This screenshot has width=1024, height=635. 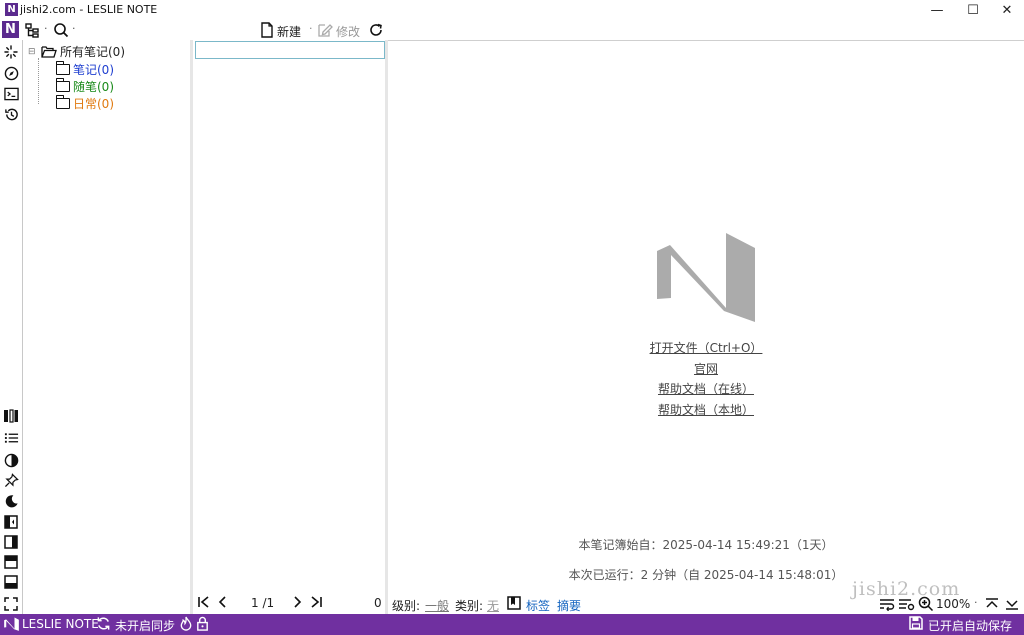 I want to click on note-search-input, so click(x=290, y=50).